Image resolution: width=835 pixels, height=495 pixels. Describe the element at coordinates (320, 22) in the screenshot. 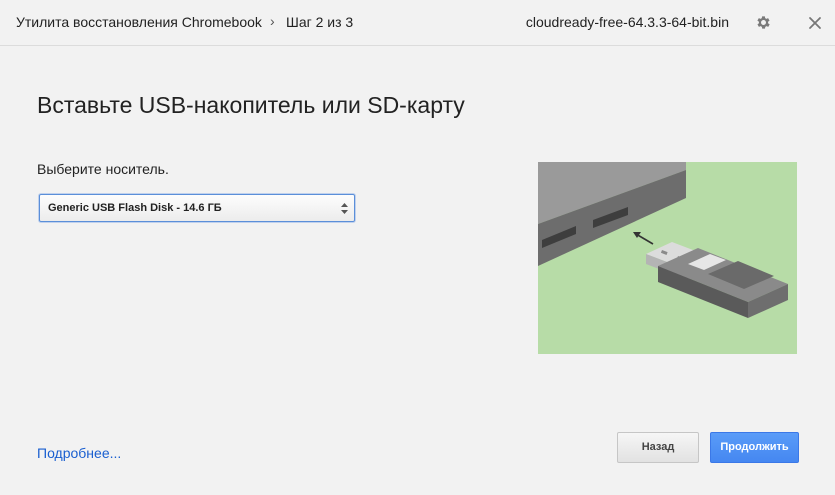

I see `step-indicator: Шаг 2 из 3` at that location.